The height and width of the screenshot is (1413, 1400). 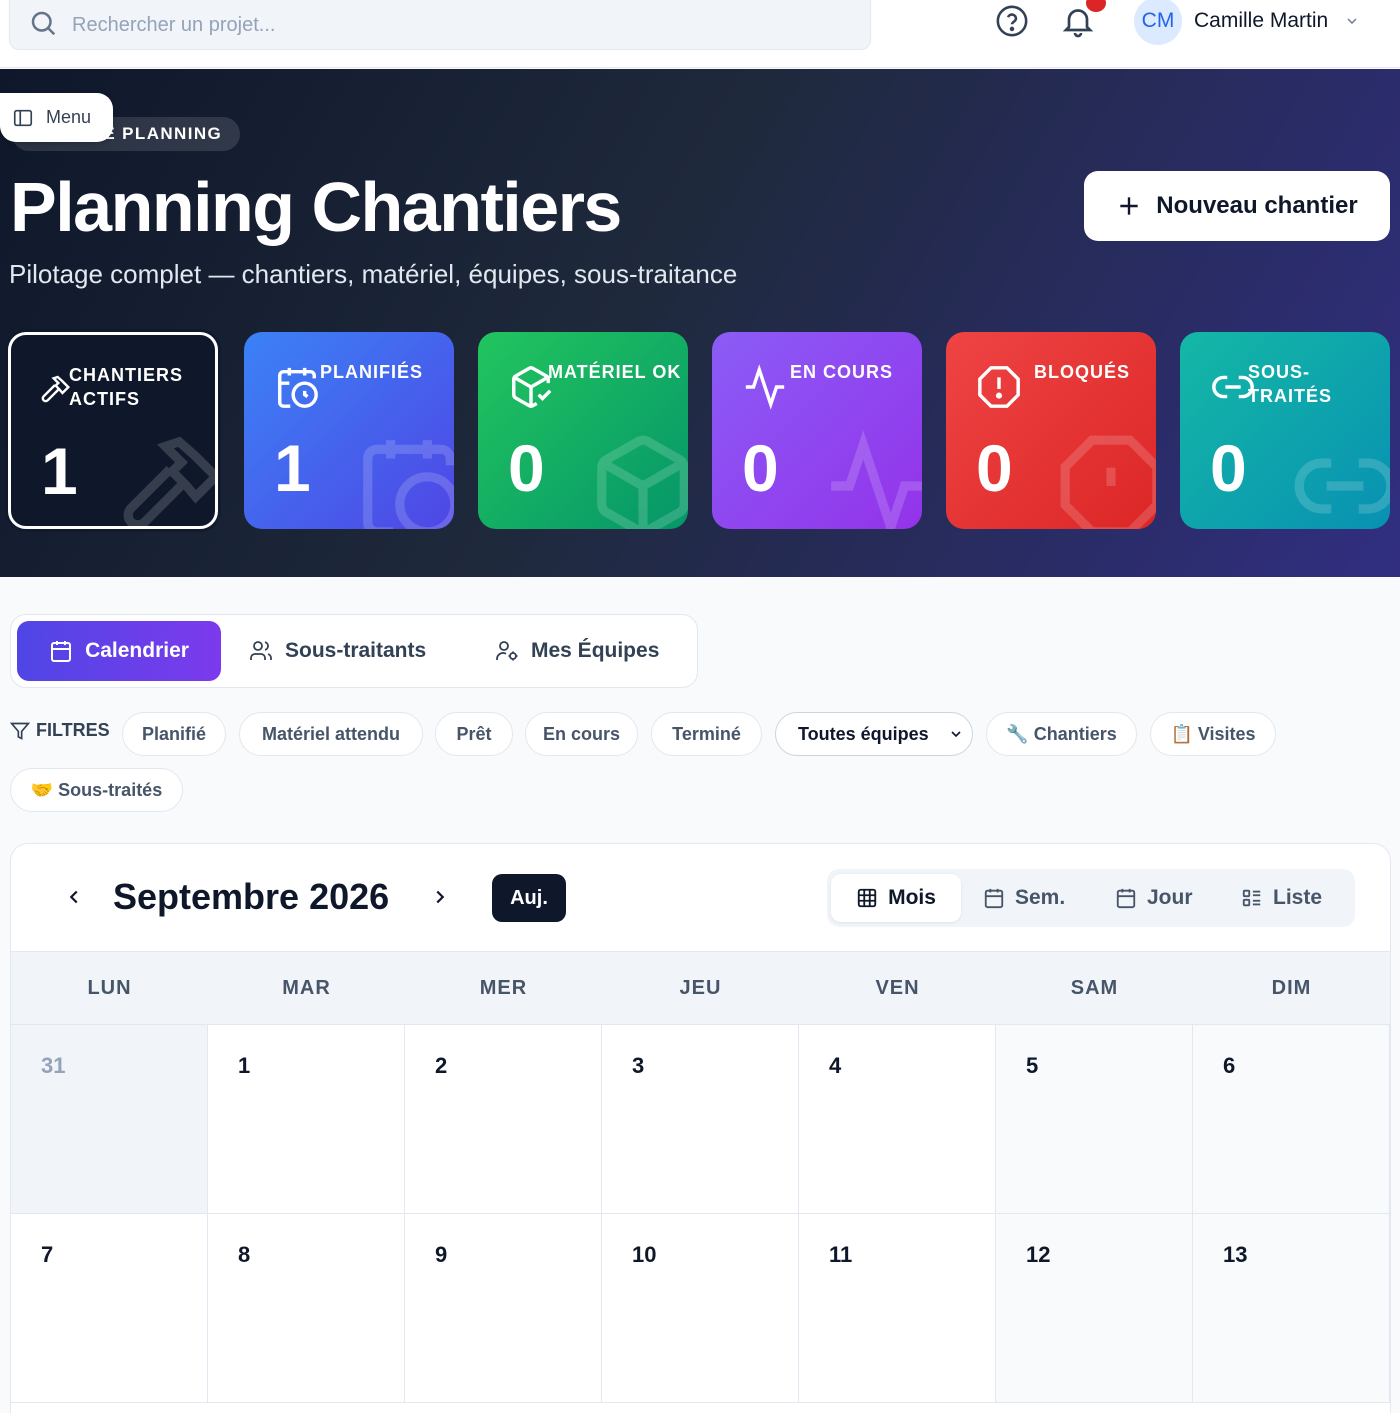 I want to click on team-select-value: Toutes équipes, so click(x=863, y=733).